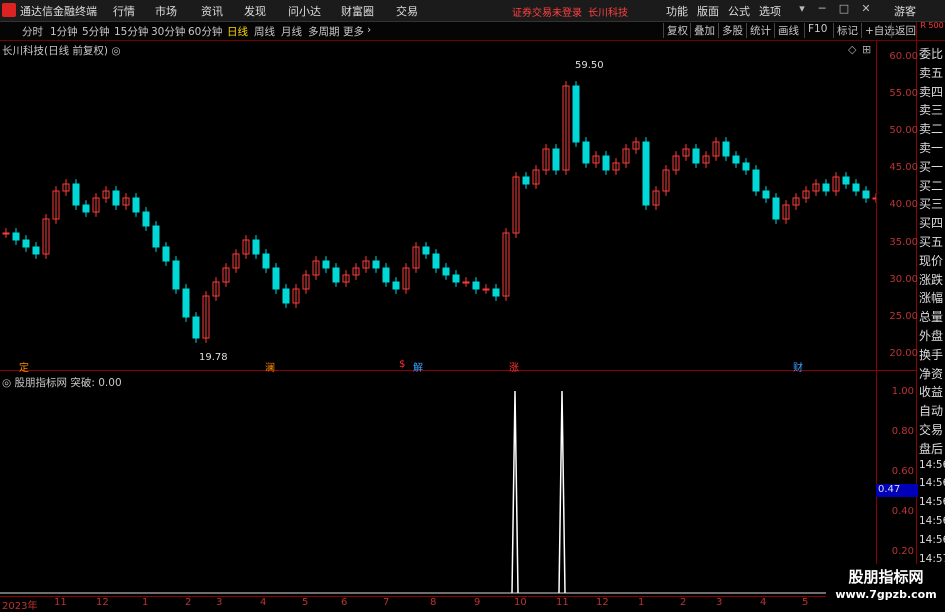 The image size is (945, 612). I want to click on indicator-tick: 0.80, so click(902, 431).